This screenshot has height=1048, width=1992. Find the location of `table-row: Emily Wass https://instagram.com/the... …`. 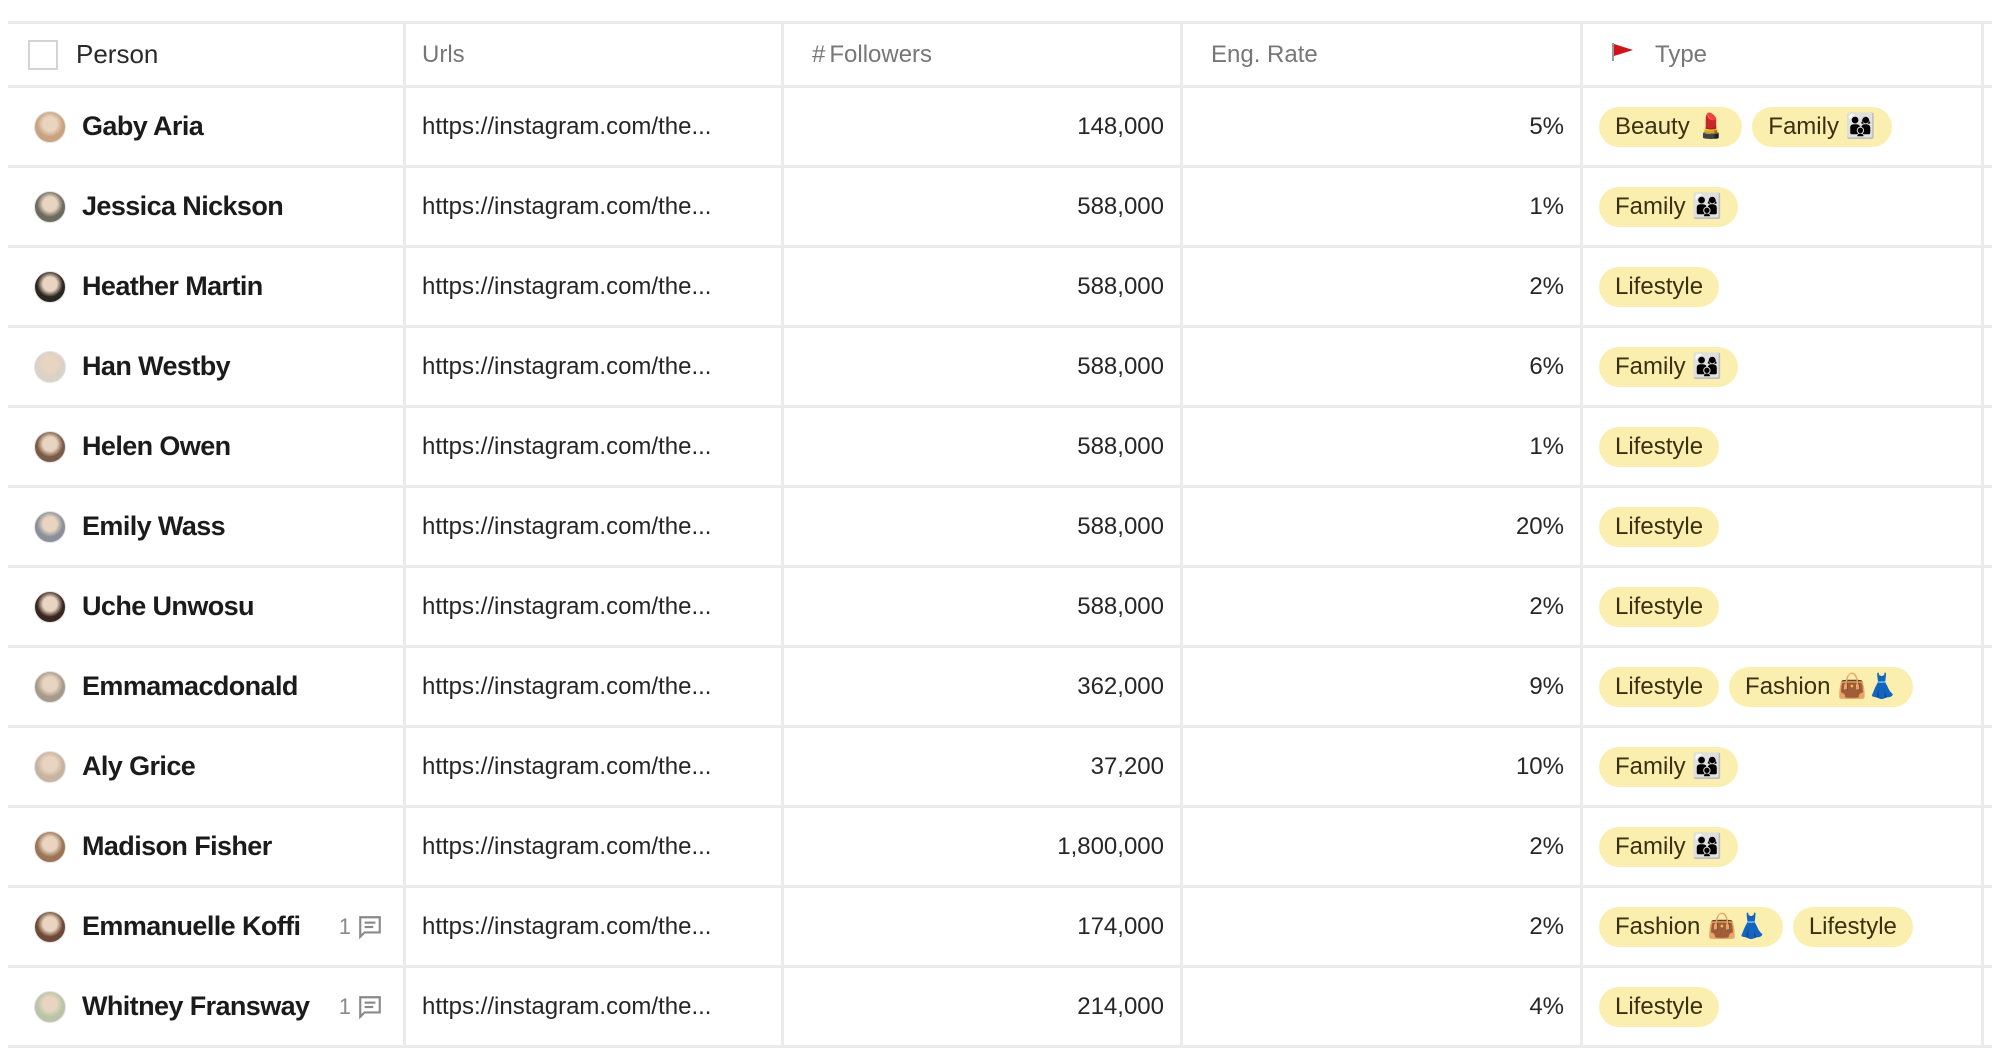

table-row: Emily Wass https://instagram.com/the... … is located at coordinates (1000, 528).